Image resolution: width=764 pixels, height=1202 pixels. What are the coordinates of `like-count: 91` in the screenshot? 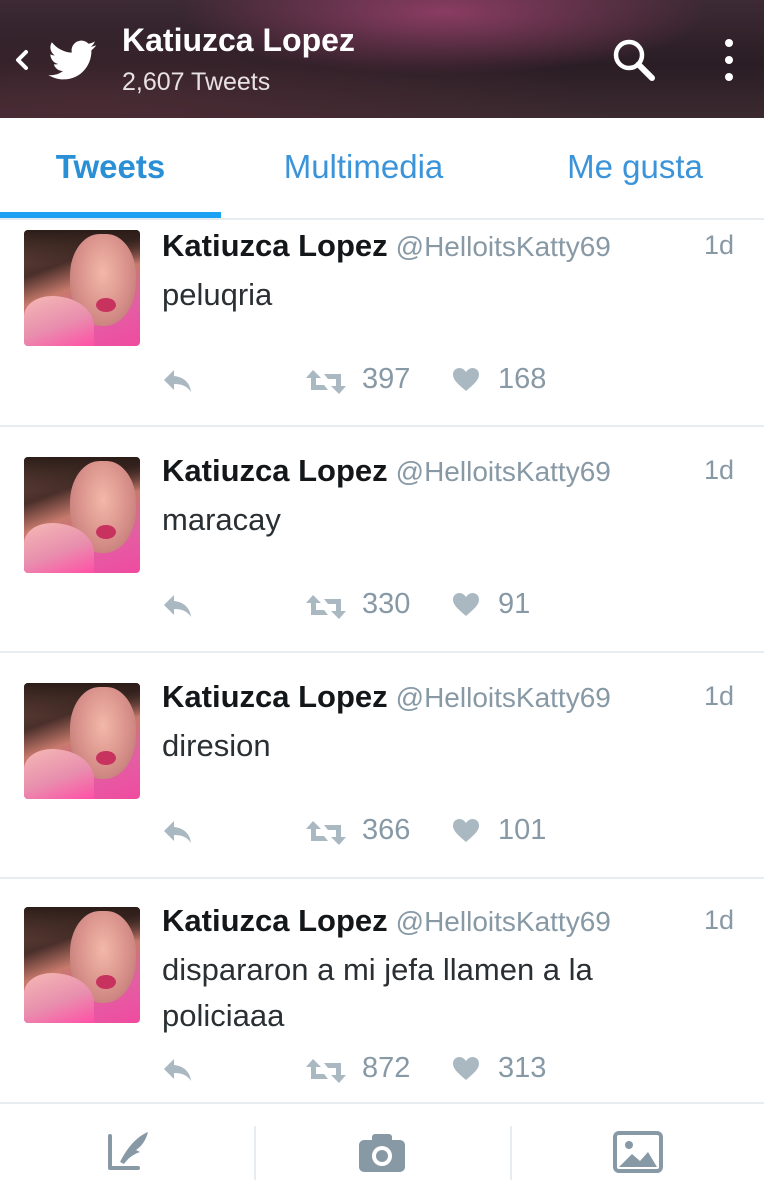 It's located at (514, 604).